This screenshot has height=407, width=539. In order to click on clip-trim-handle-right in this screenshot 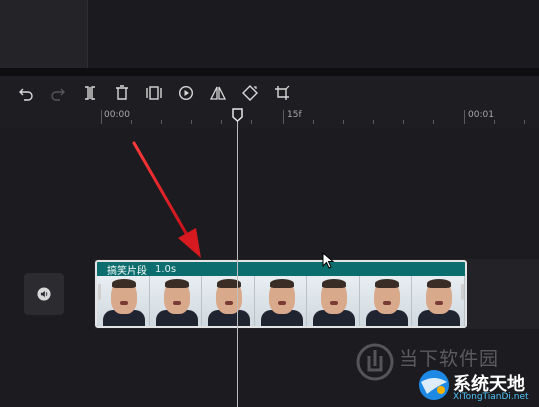, I will do `click(462, 292)`.